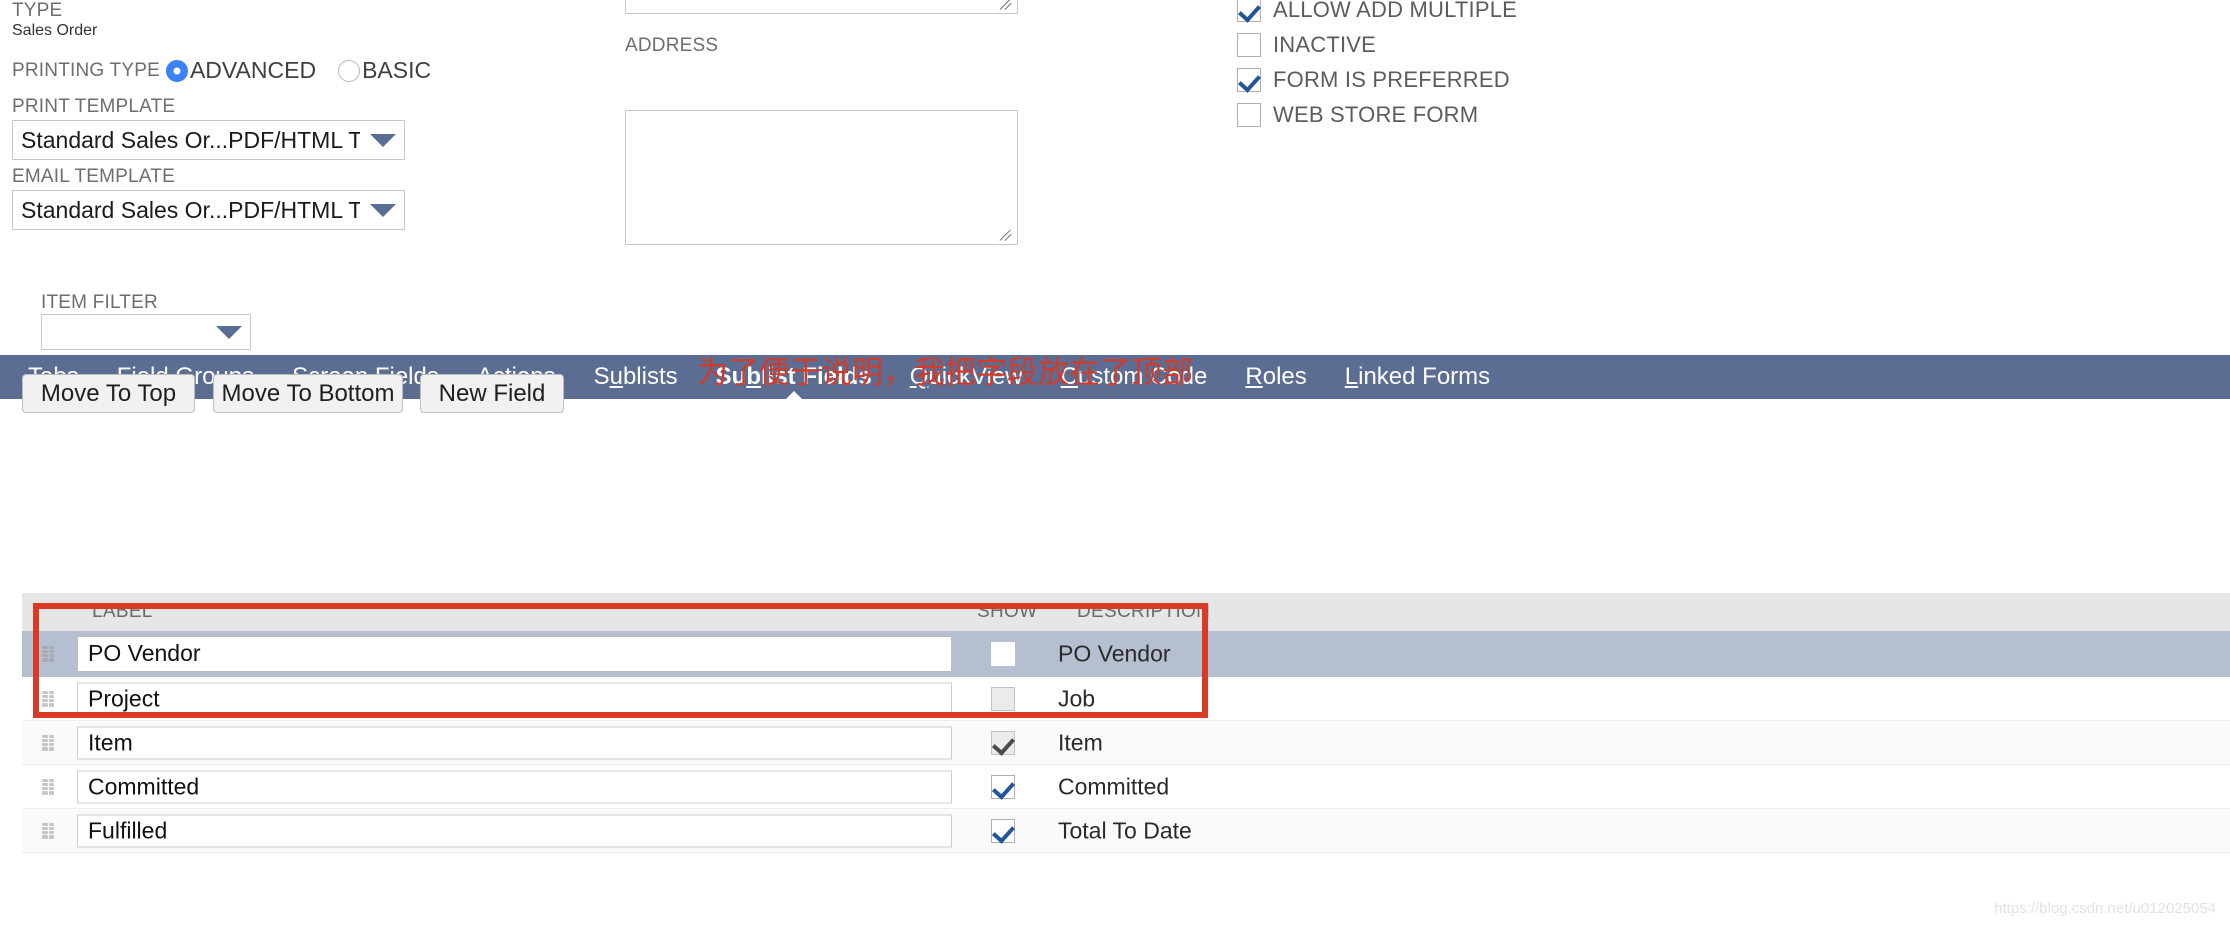 This screenshot has height=942, width=2230. Describe the element at coordinates (1325, 44) in the screenshot. I see `inactive-label: INACTIVE` at that location.